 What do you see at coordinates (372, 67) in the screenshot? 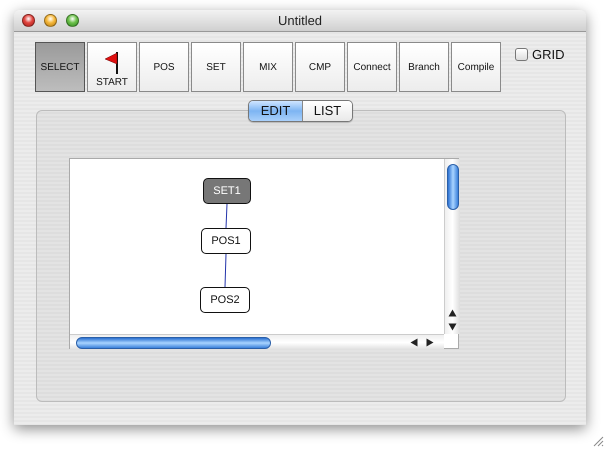
I see `tool-button: Connect` at bounding box center [372, 67].